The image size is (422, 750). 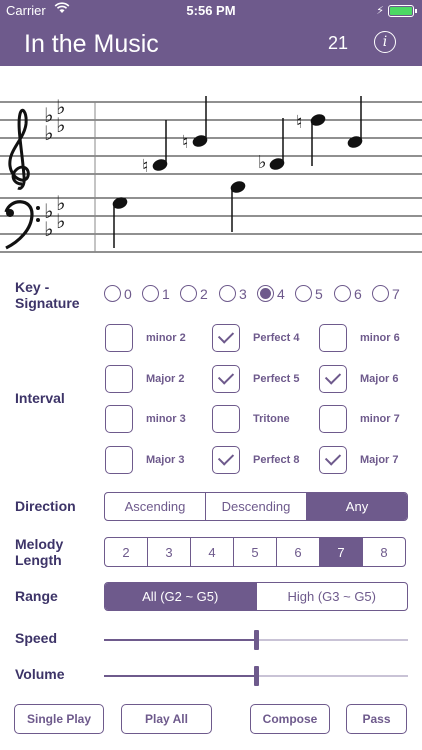 What do you see at coordinates (276, 338) in the screenshot?
I see `interval-label-text: Perfect 4` at bounding box center [276, 338].